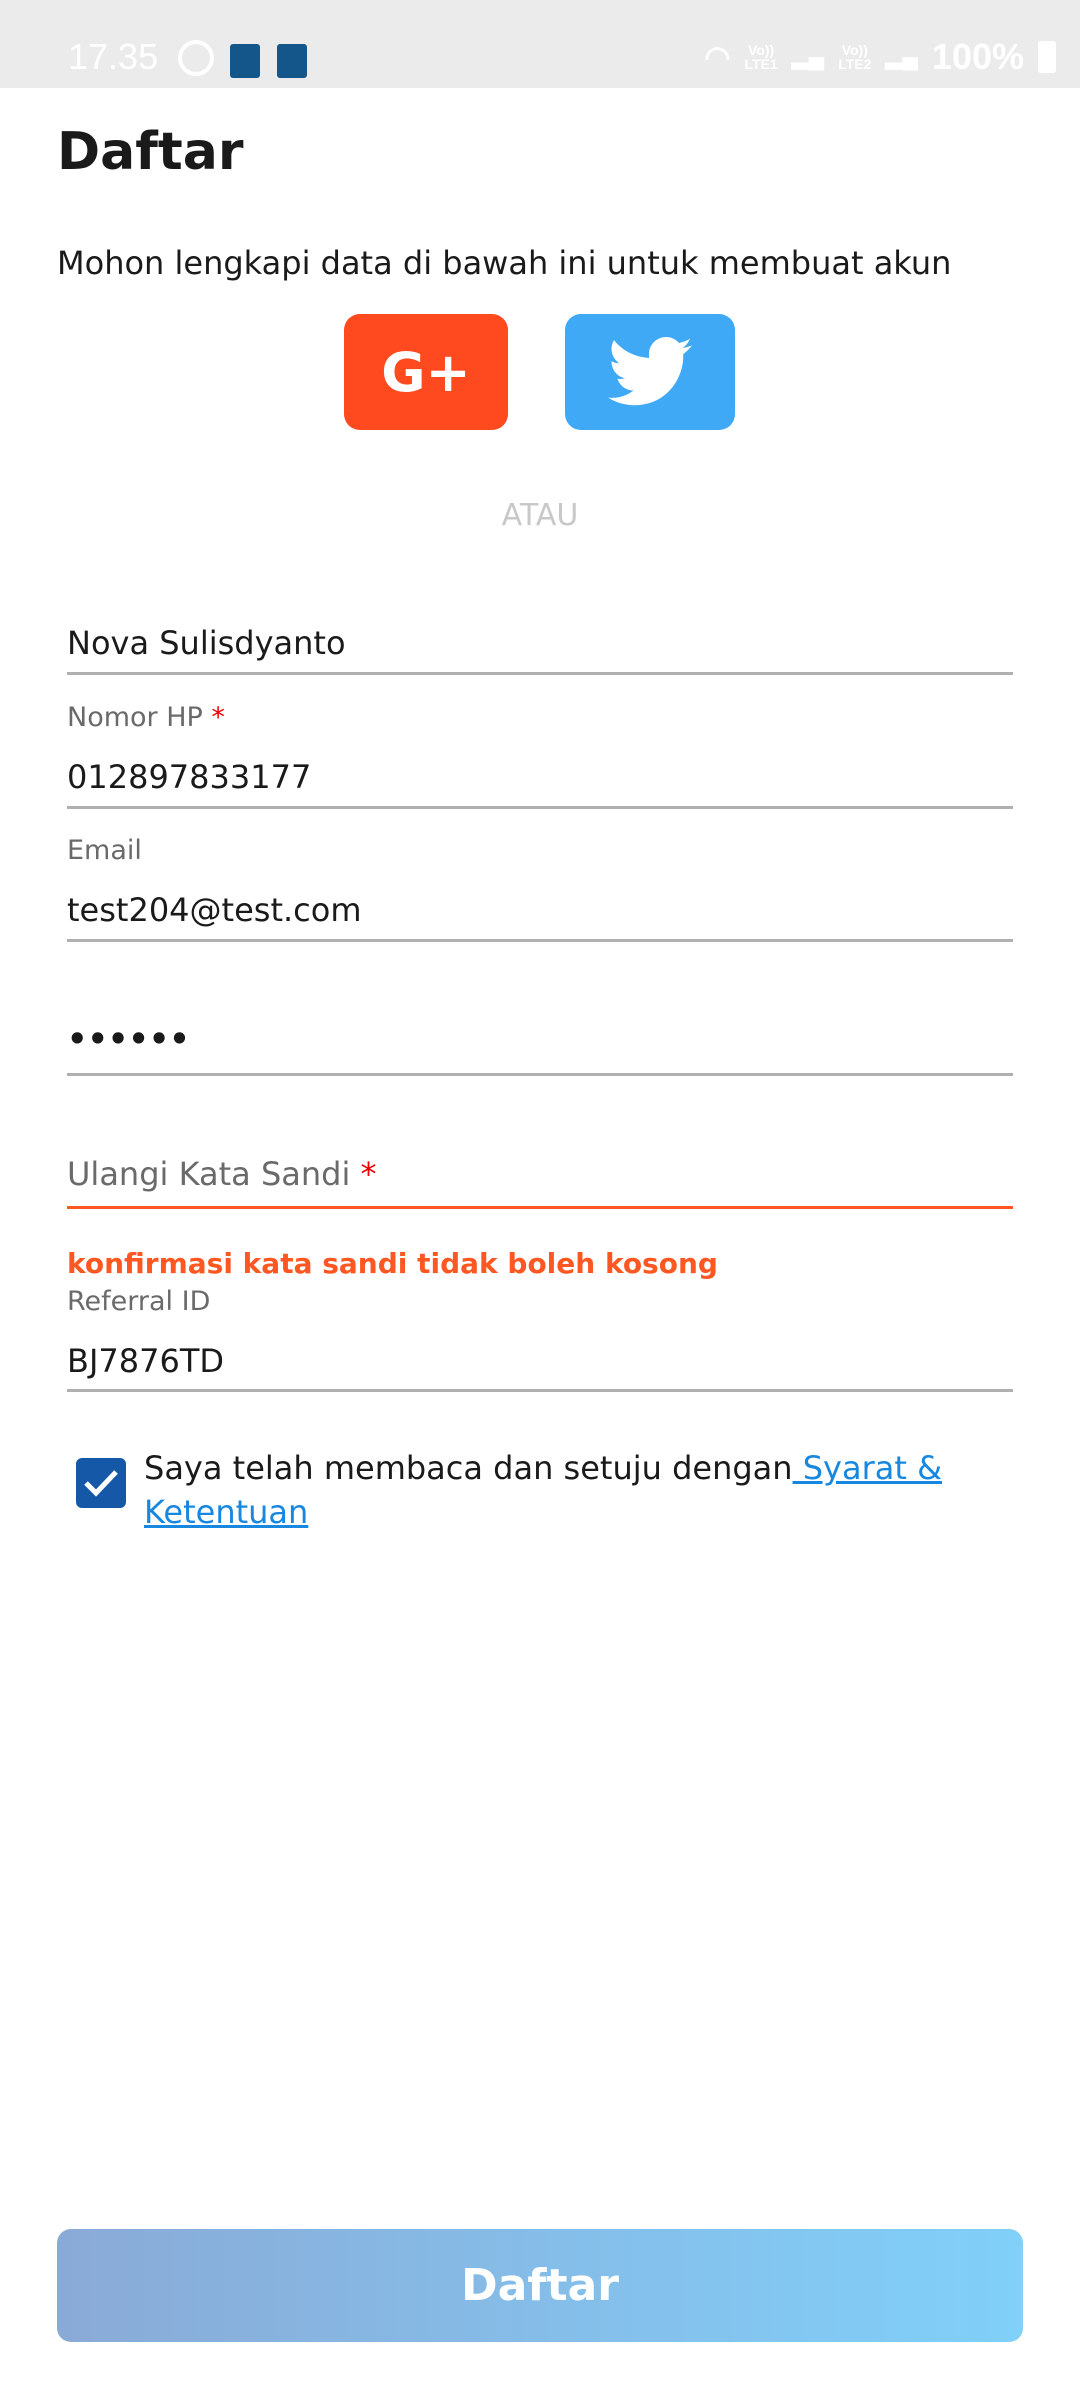 The width and height of the screenshot is (1080, 2400). Describe the element at coordinates (540, 940) in the screenshot. I see `email-underline` at that location.